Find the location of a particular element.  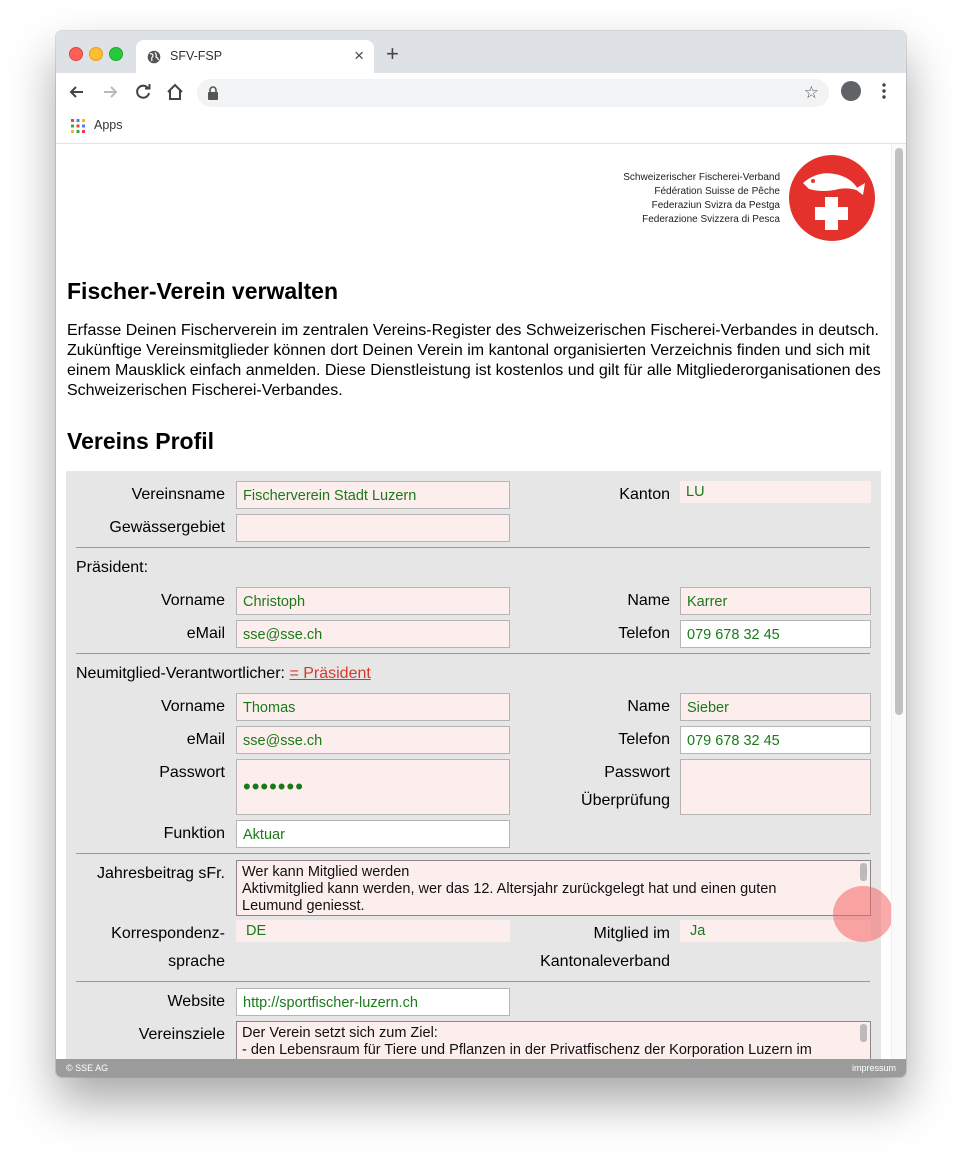

korrespondenz-select: DE is located at coordinates (373, 931).